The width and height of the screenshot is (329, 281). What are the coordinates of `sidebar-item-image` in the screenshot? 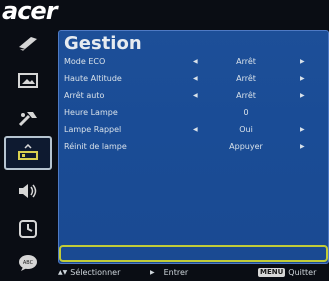 It's located at (28, 81).